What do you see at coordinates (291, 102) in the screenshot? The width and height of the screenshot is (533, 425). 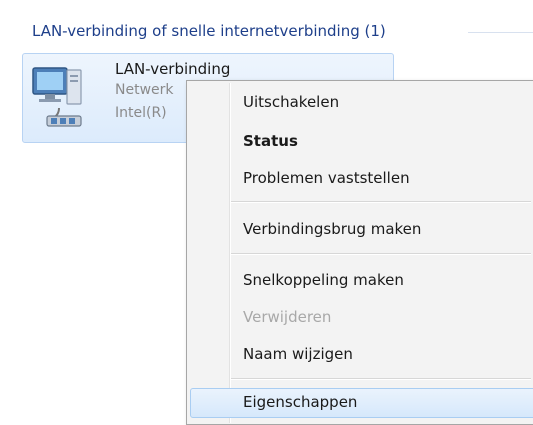 I see `menu-item-disable: Uitschakelen` at bounding box center [291, 102].